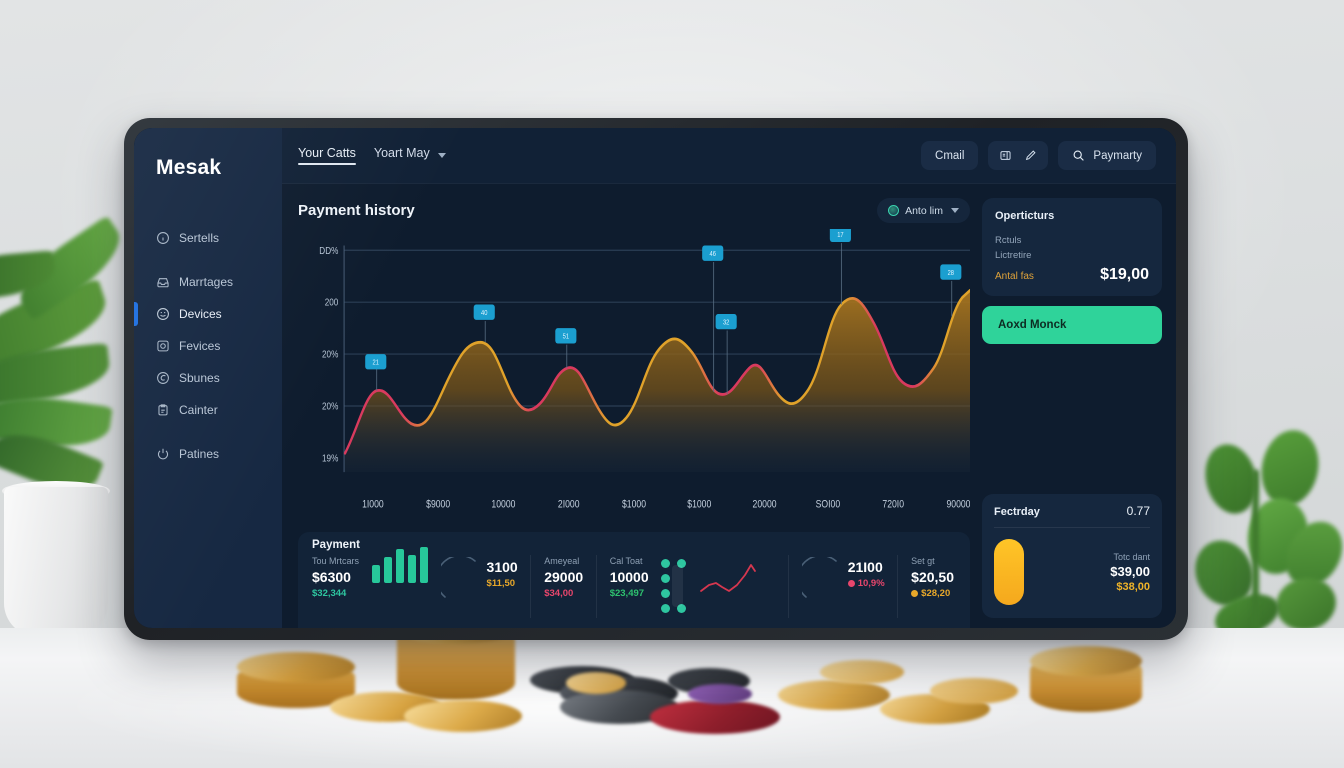 This screenshot has width=1344, height=768. I want to click on x-tick-2: 10000, so click(503, 505).